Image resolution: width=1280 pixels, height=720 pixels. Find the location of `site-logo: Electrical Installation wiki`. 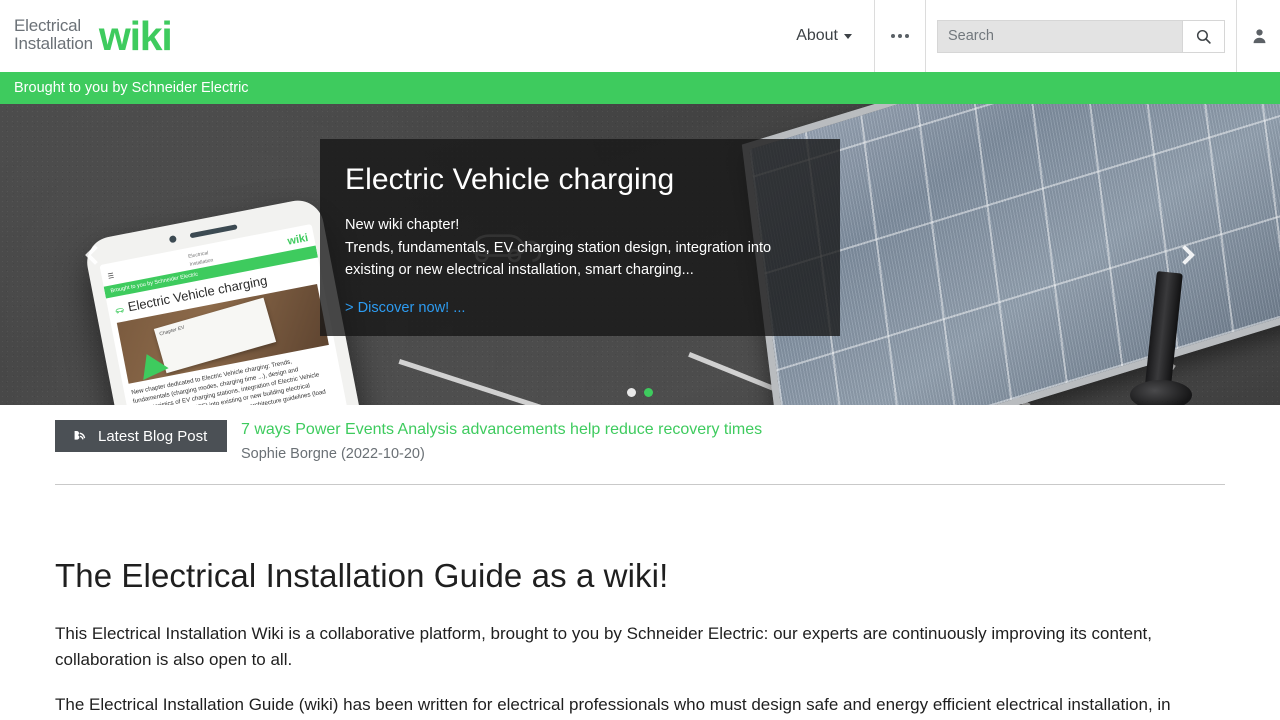

site-logo: Electrical Installation wiki is located at coordinates (93, 35).